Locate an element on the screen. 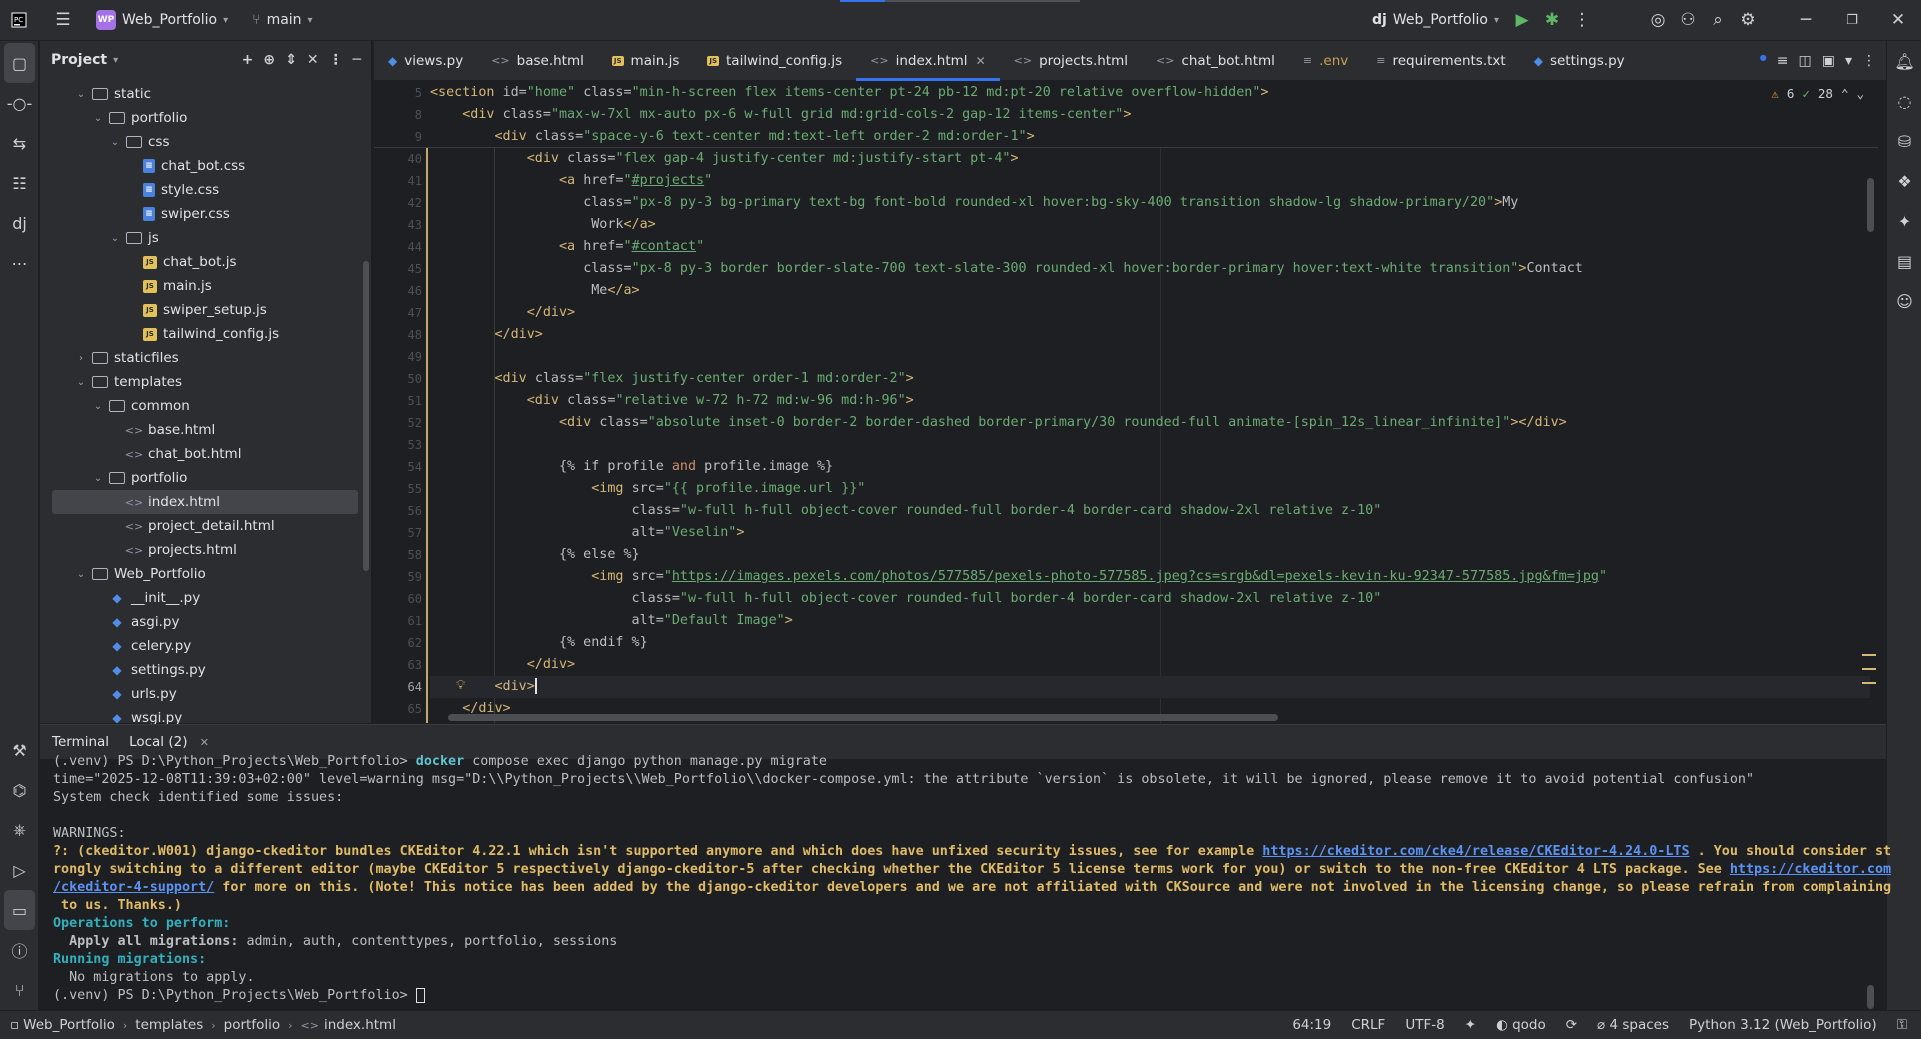 Image resolution: width=1921 pixels, height=1039 pixels. tree-scrollbar is located at coordinates (366, 416).